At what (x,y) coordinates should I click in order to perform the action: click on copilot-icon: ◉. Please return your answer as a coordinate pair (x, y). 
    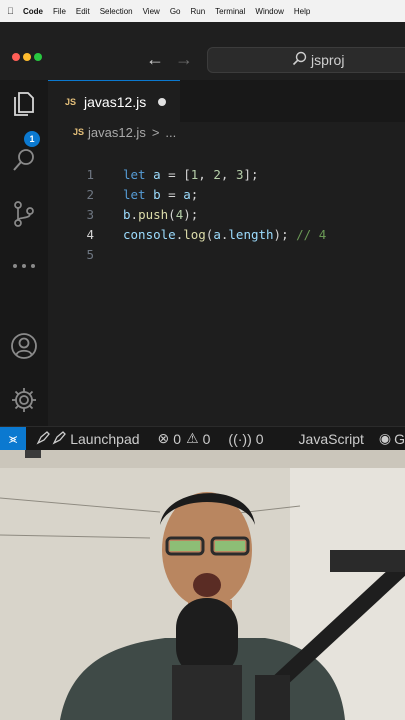
    Looking at the image, I should click on (385, 438).